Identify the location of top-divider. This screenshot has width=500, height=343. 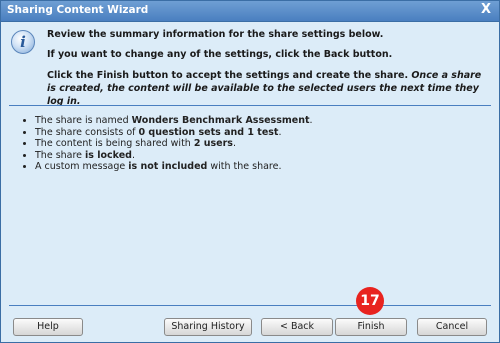
(250, 105).